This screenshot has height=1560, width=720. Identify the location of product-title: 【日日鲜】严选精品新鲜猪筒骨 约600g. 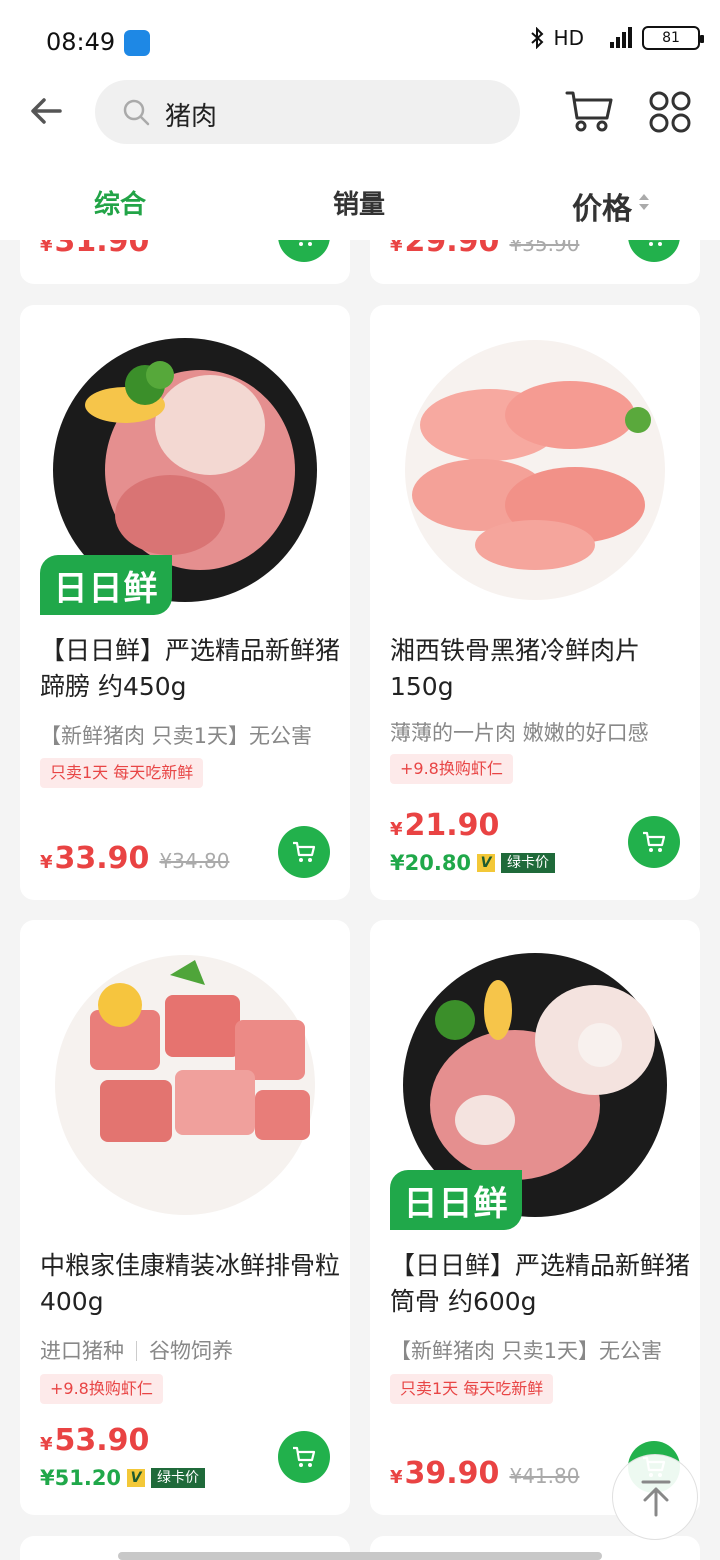
(540, 1283).